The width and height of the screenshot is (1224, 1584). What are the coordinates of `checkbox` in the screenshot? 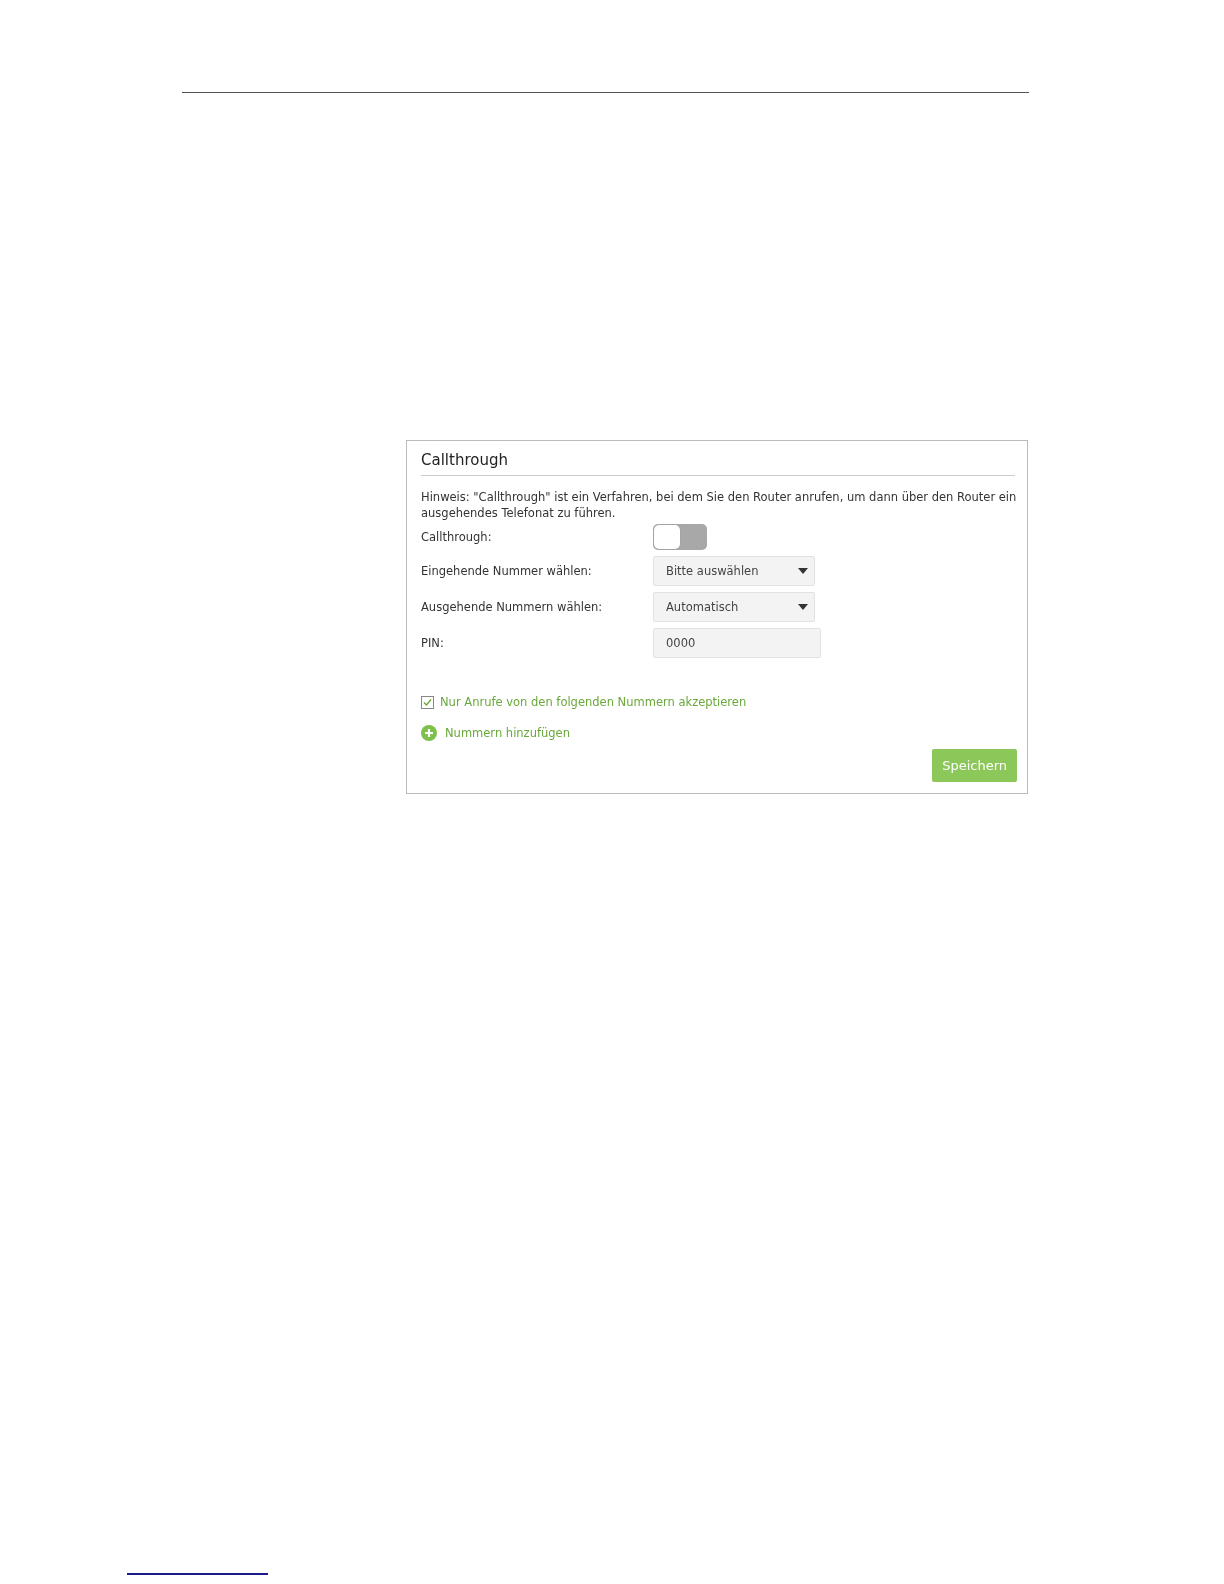 It's located at (427, 702).